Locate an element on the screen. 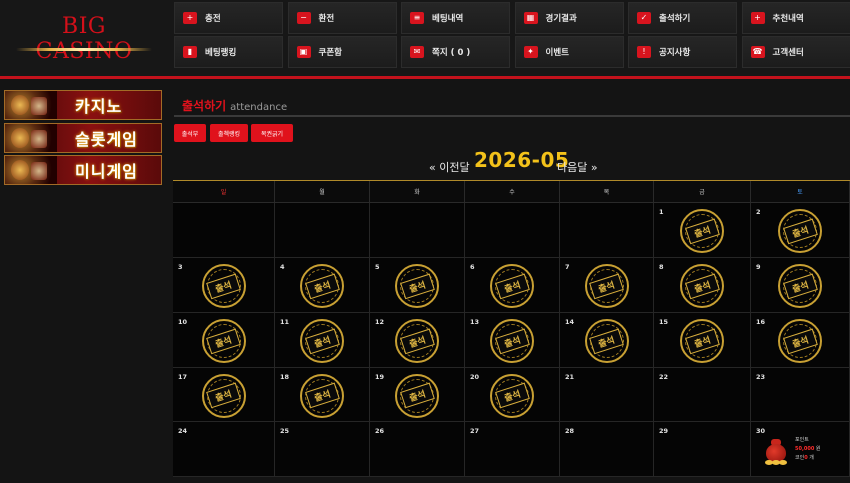 This screenshot has width=850, height=483. game-banner-1: 카지노 is located at coordinates (83, 105).